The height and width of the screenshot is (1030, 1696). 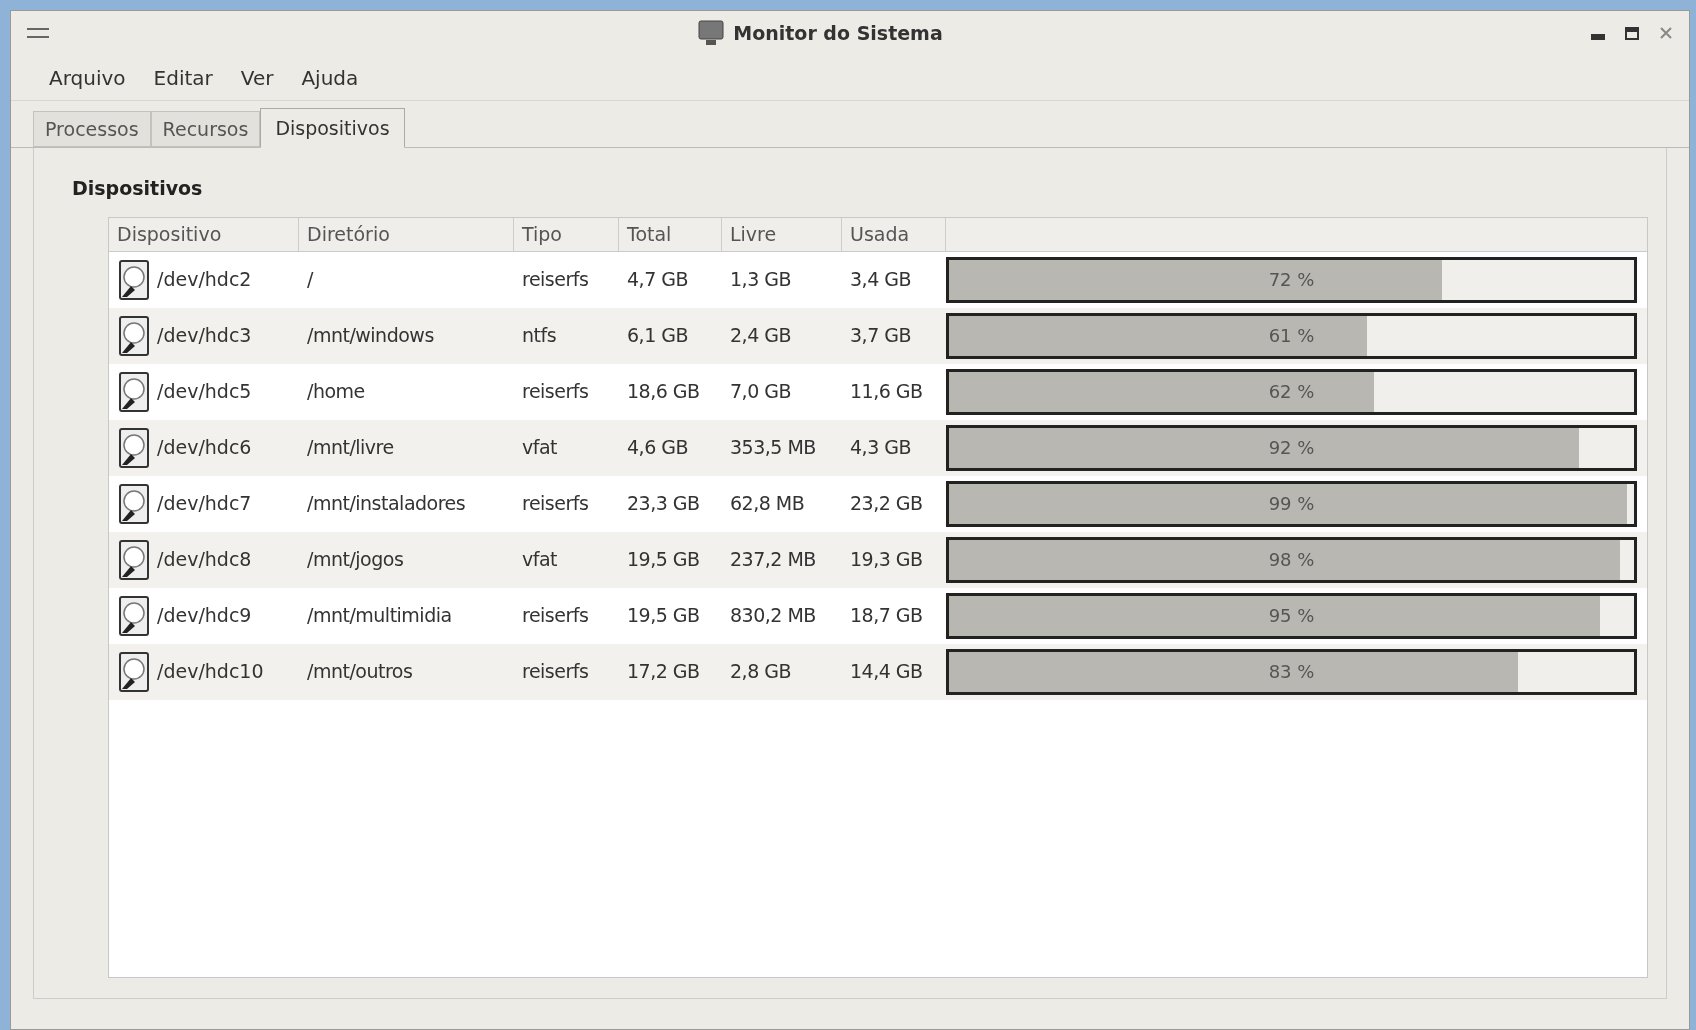 I want to click on table-cell: /home, so click(x=336, y=391).